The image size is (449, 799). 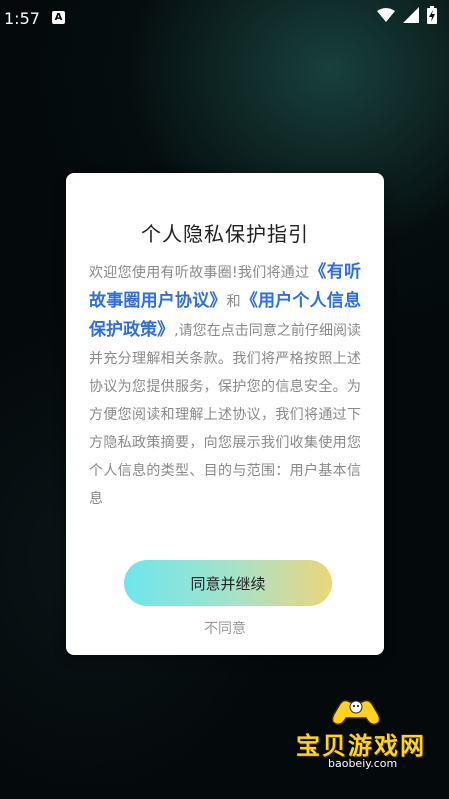 I want to click on wifi-icon, so click(x=386, y=15).